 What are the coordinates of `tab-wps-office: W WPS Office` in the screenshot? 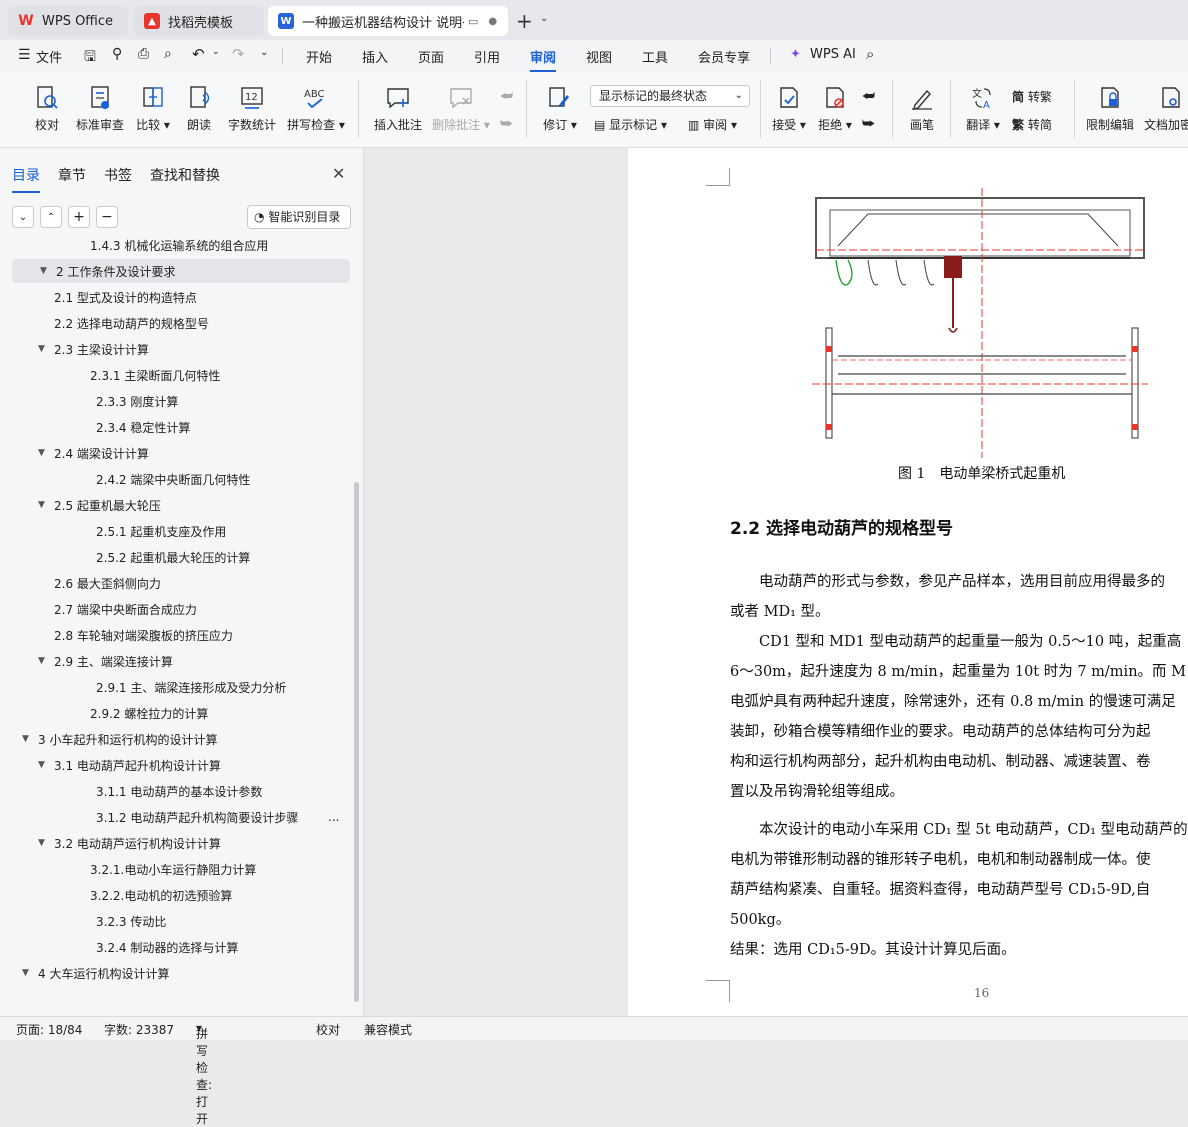 It's located at (68, 21).